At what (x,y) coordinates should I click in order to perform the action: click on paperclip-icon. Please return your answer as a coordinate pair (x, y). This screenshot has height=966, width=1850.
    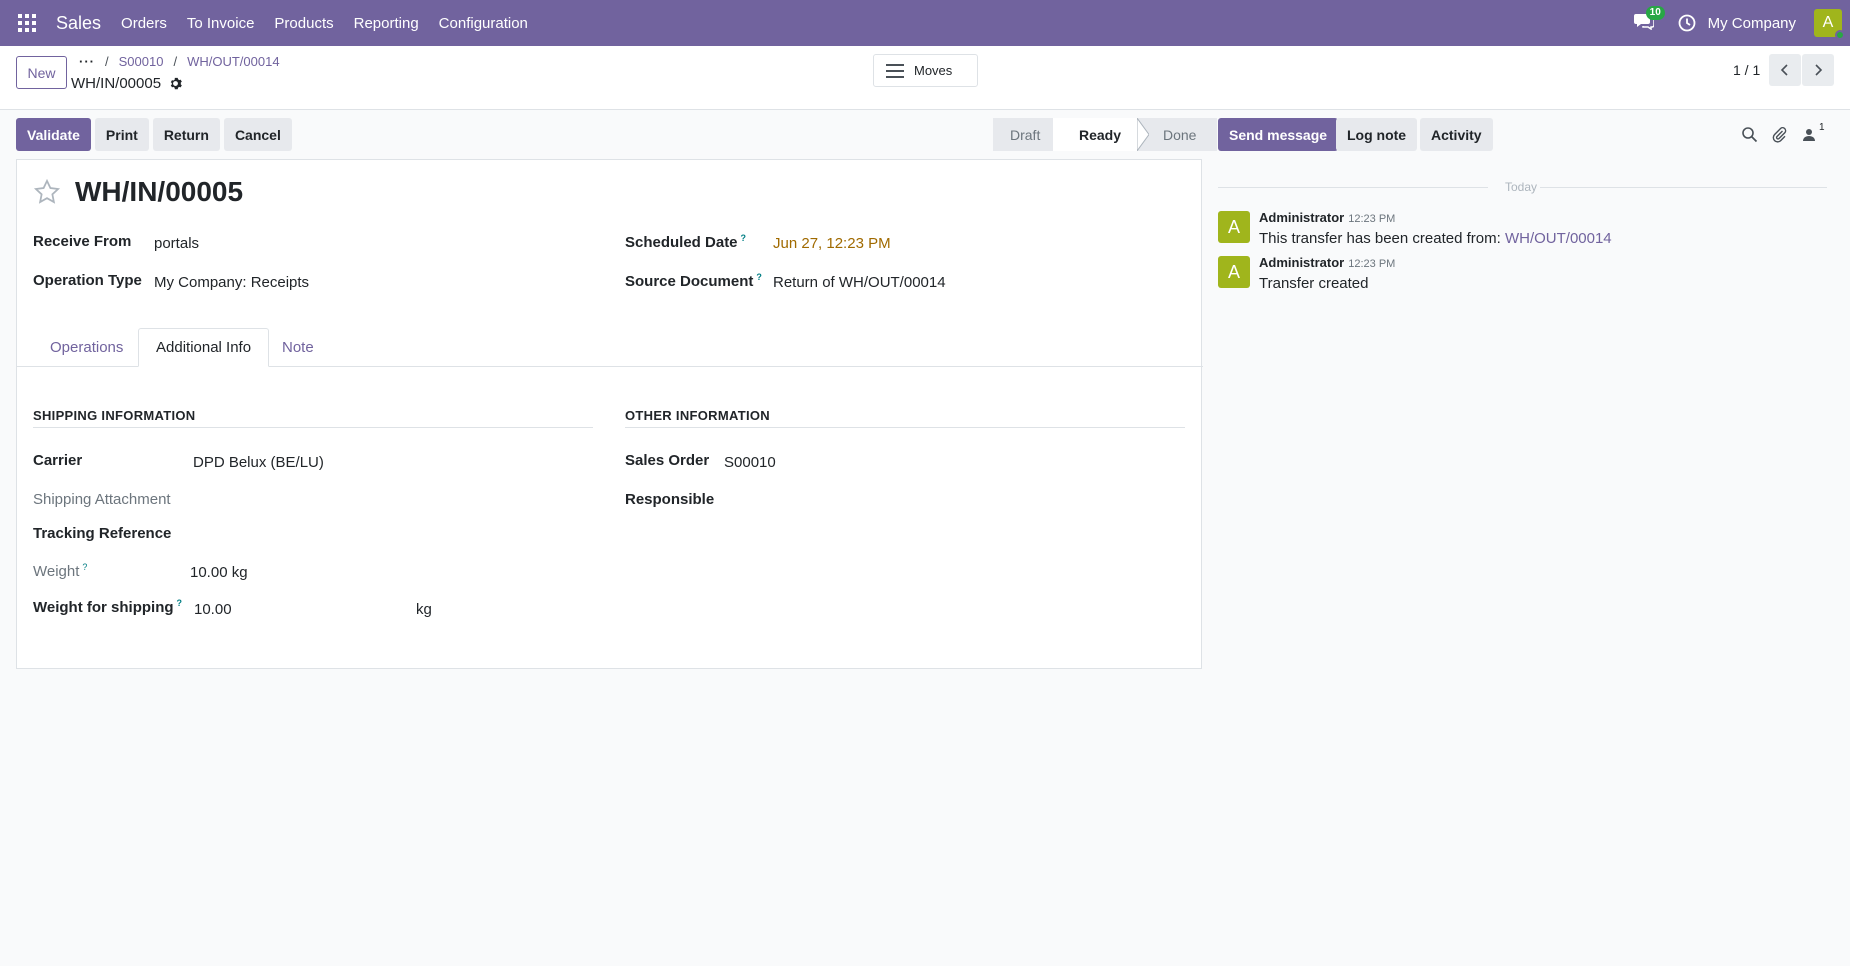
    Looking at the image, I should click on (1779, 134).